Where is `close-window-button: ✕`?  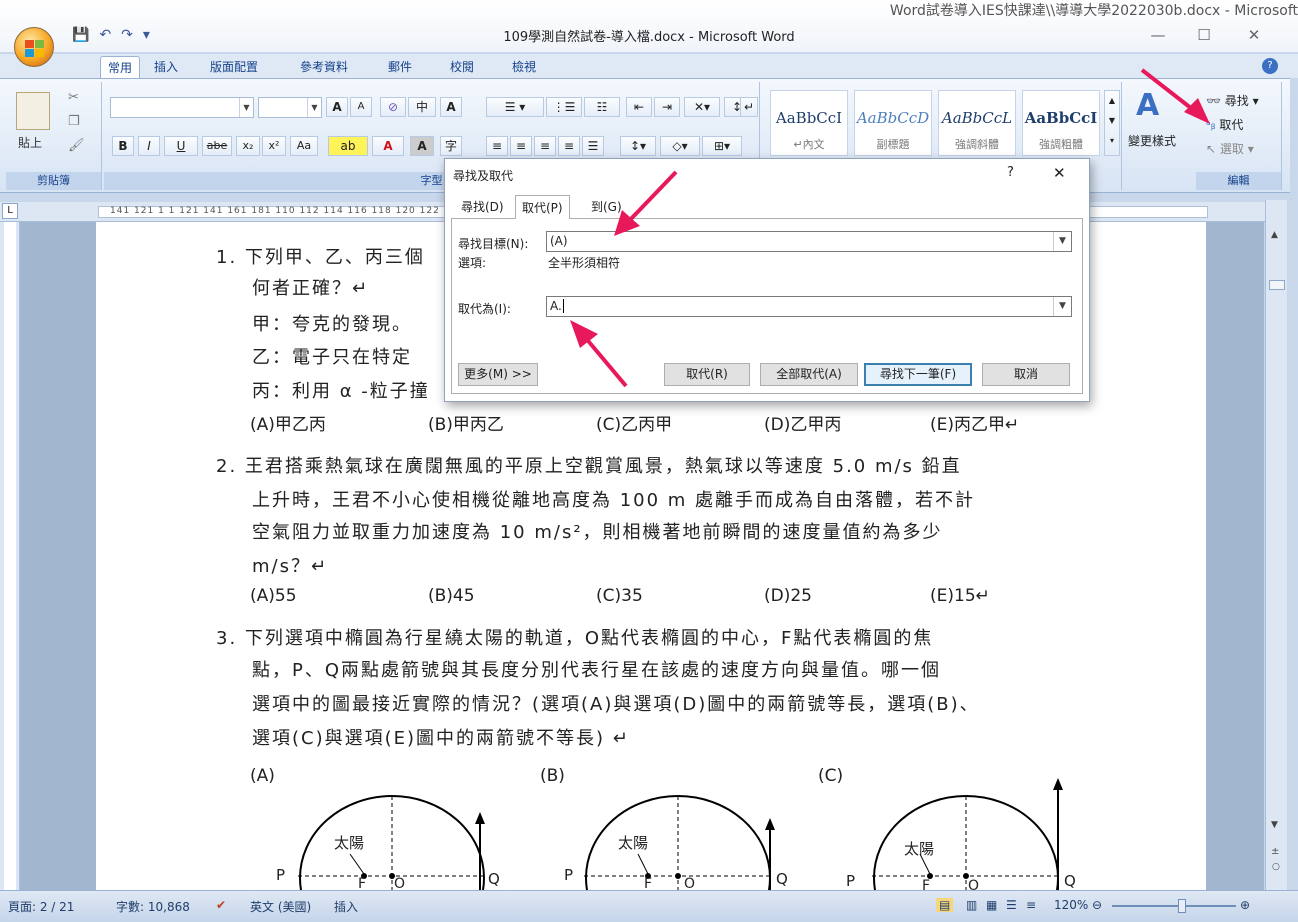
close-window-button: ✕ is located at coordinates (1254, 35).